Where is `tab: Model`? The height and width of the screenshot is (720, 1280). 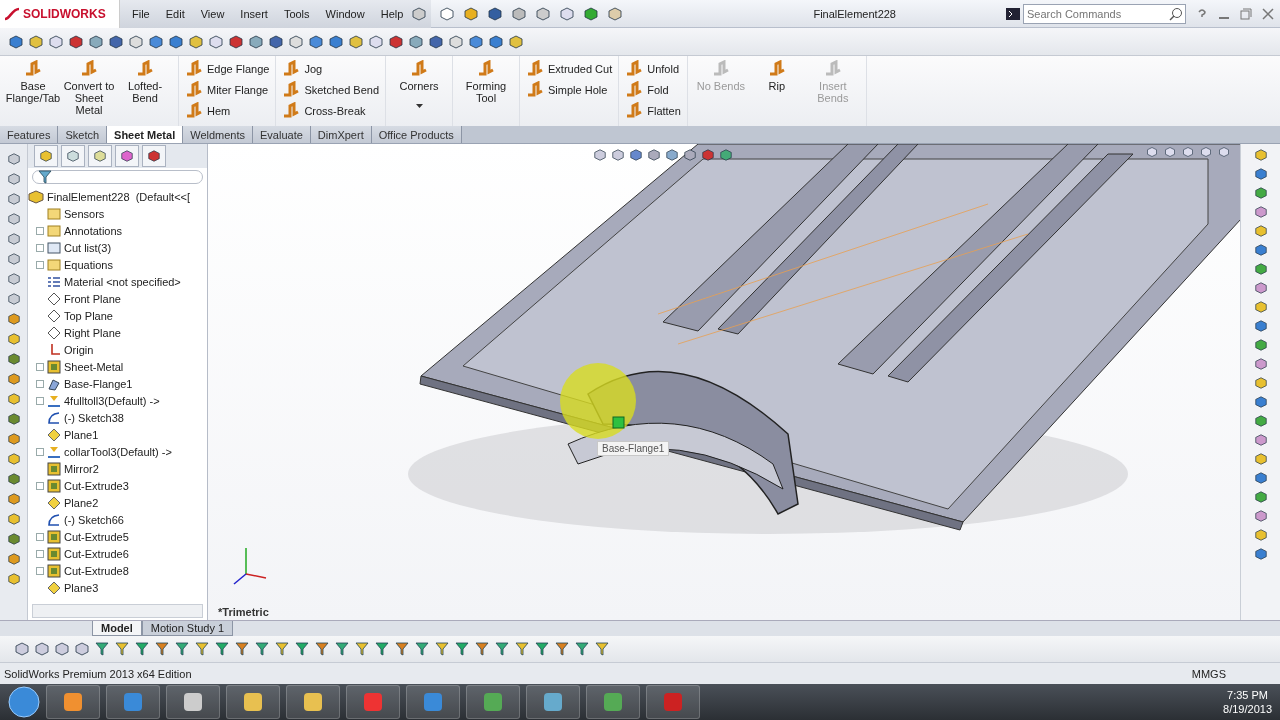 tab: Model is located at coordinates (117, 628).